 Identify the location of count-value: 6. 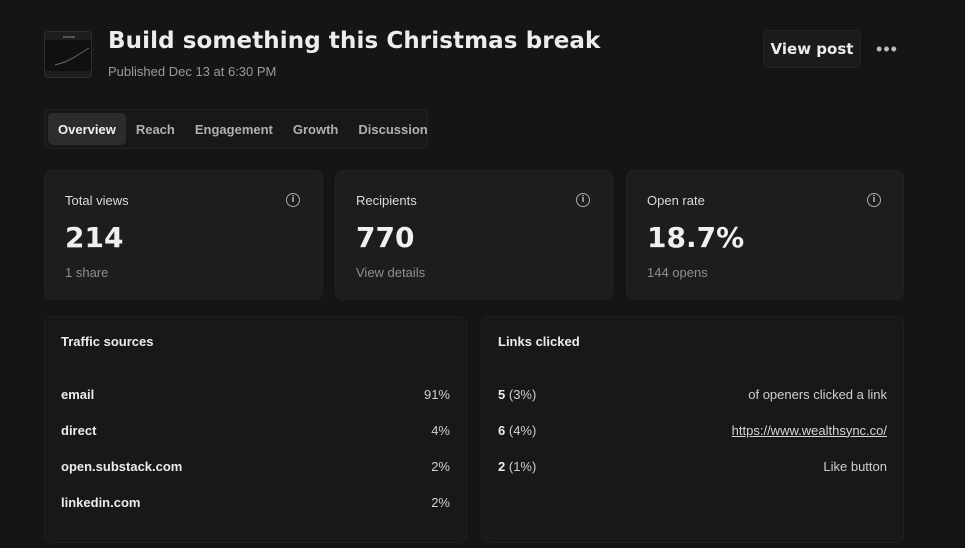
(502, 430).